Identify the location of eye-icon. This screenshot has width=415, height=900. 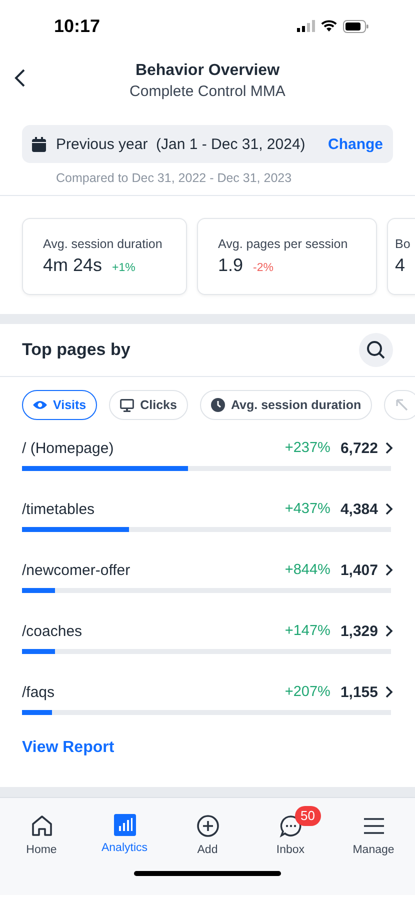
(40, 405).